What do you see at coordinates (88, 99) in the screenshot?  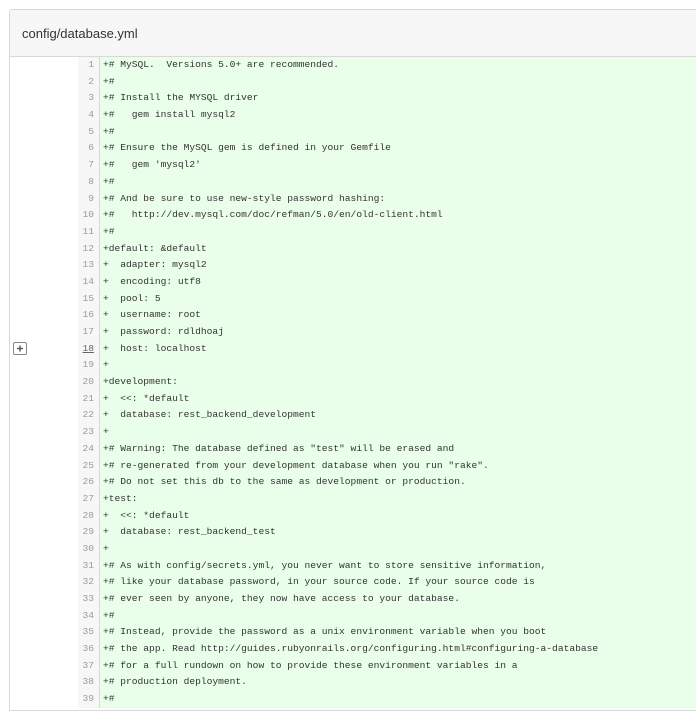 I see `line-number: 3` at bounding box center [88, 99].